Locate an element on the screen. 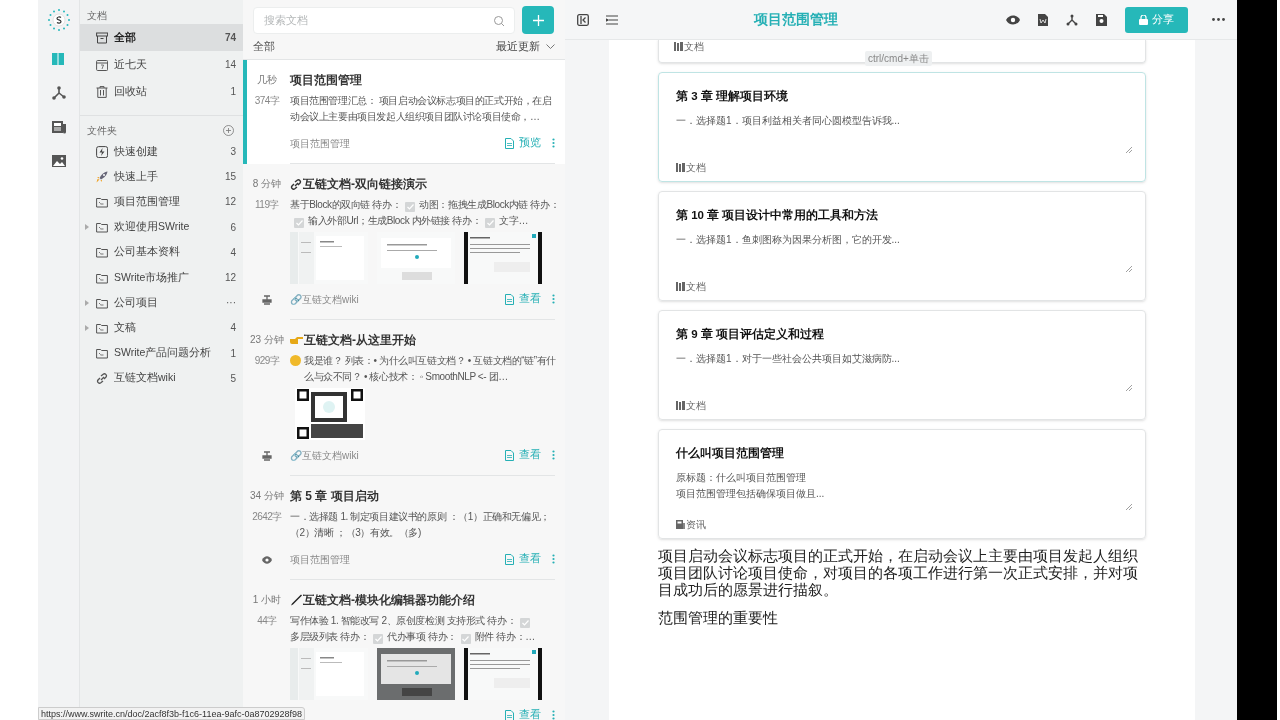 The height and width of the screenshot is (720, 1280). pointing-hand-icon is located at coordinates (296, 340).